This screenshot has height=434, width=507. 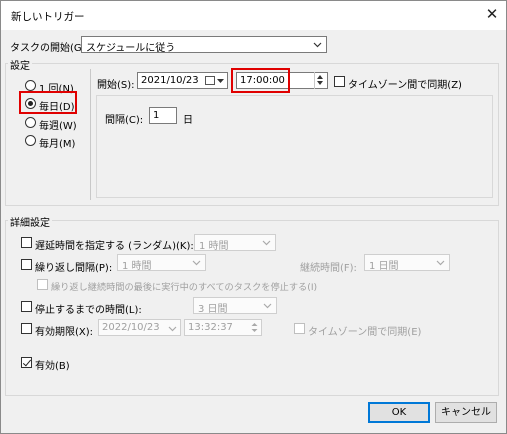 What do you see at coordinates (365, 332) in the screenshot?
I see `expire-sync-label: タイムゾーン間で同期(E)` at bounding box center [365, 332].